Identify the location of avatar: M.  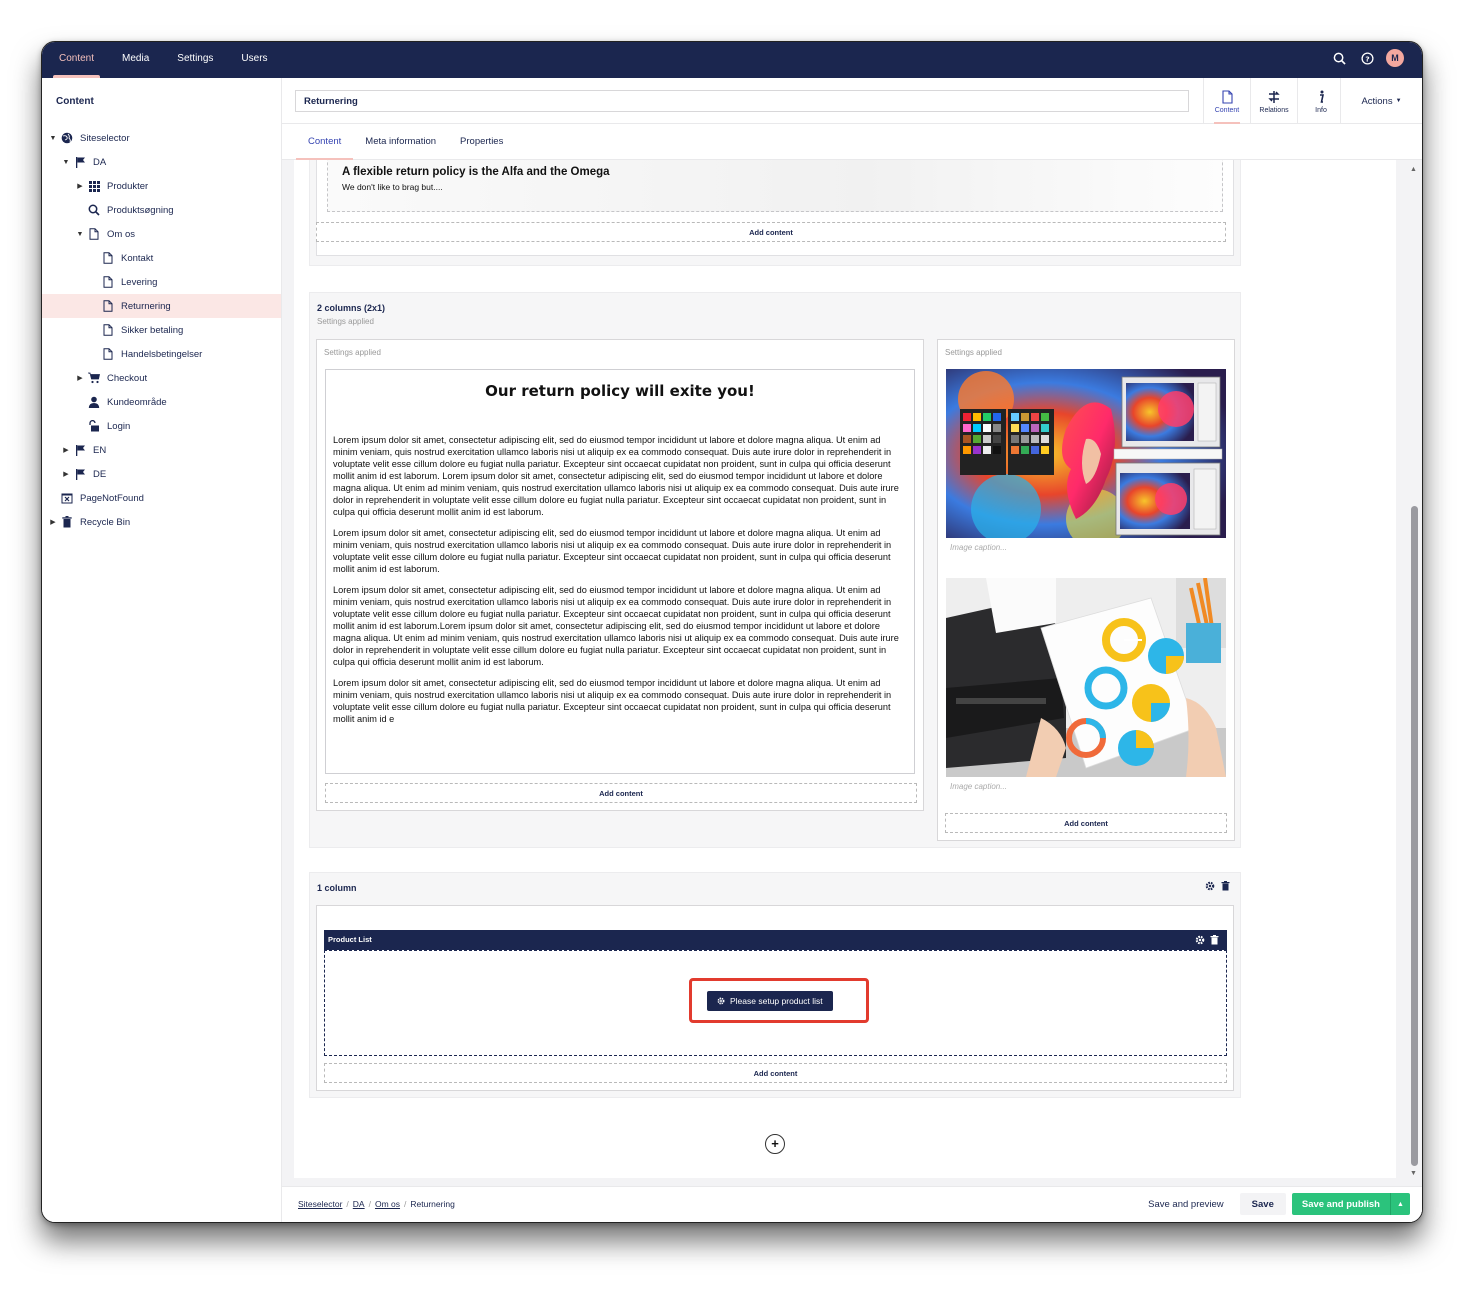
(1395, 58).